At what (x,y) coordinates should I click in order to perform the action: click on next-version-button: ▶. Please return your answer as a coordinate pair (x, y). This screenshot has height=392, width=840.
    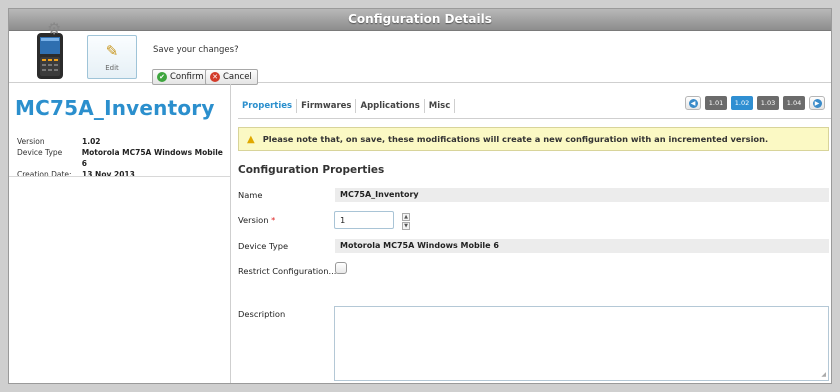
    Looking at the image, I should click on (817, 103).